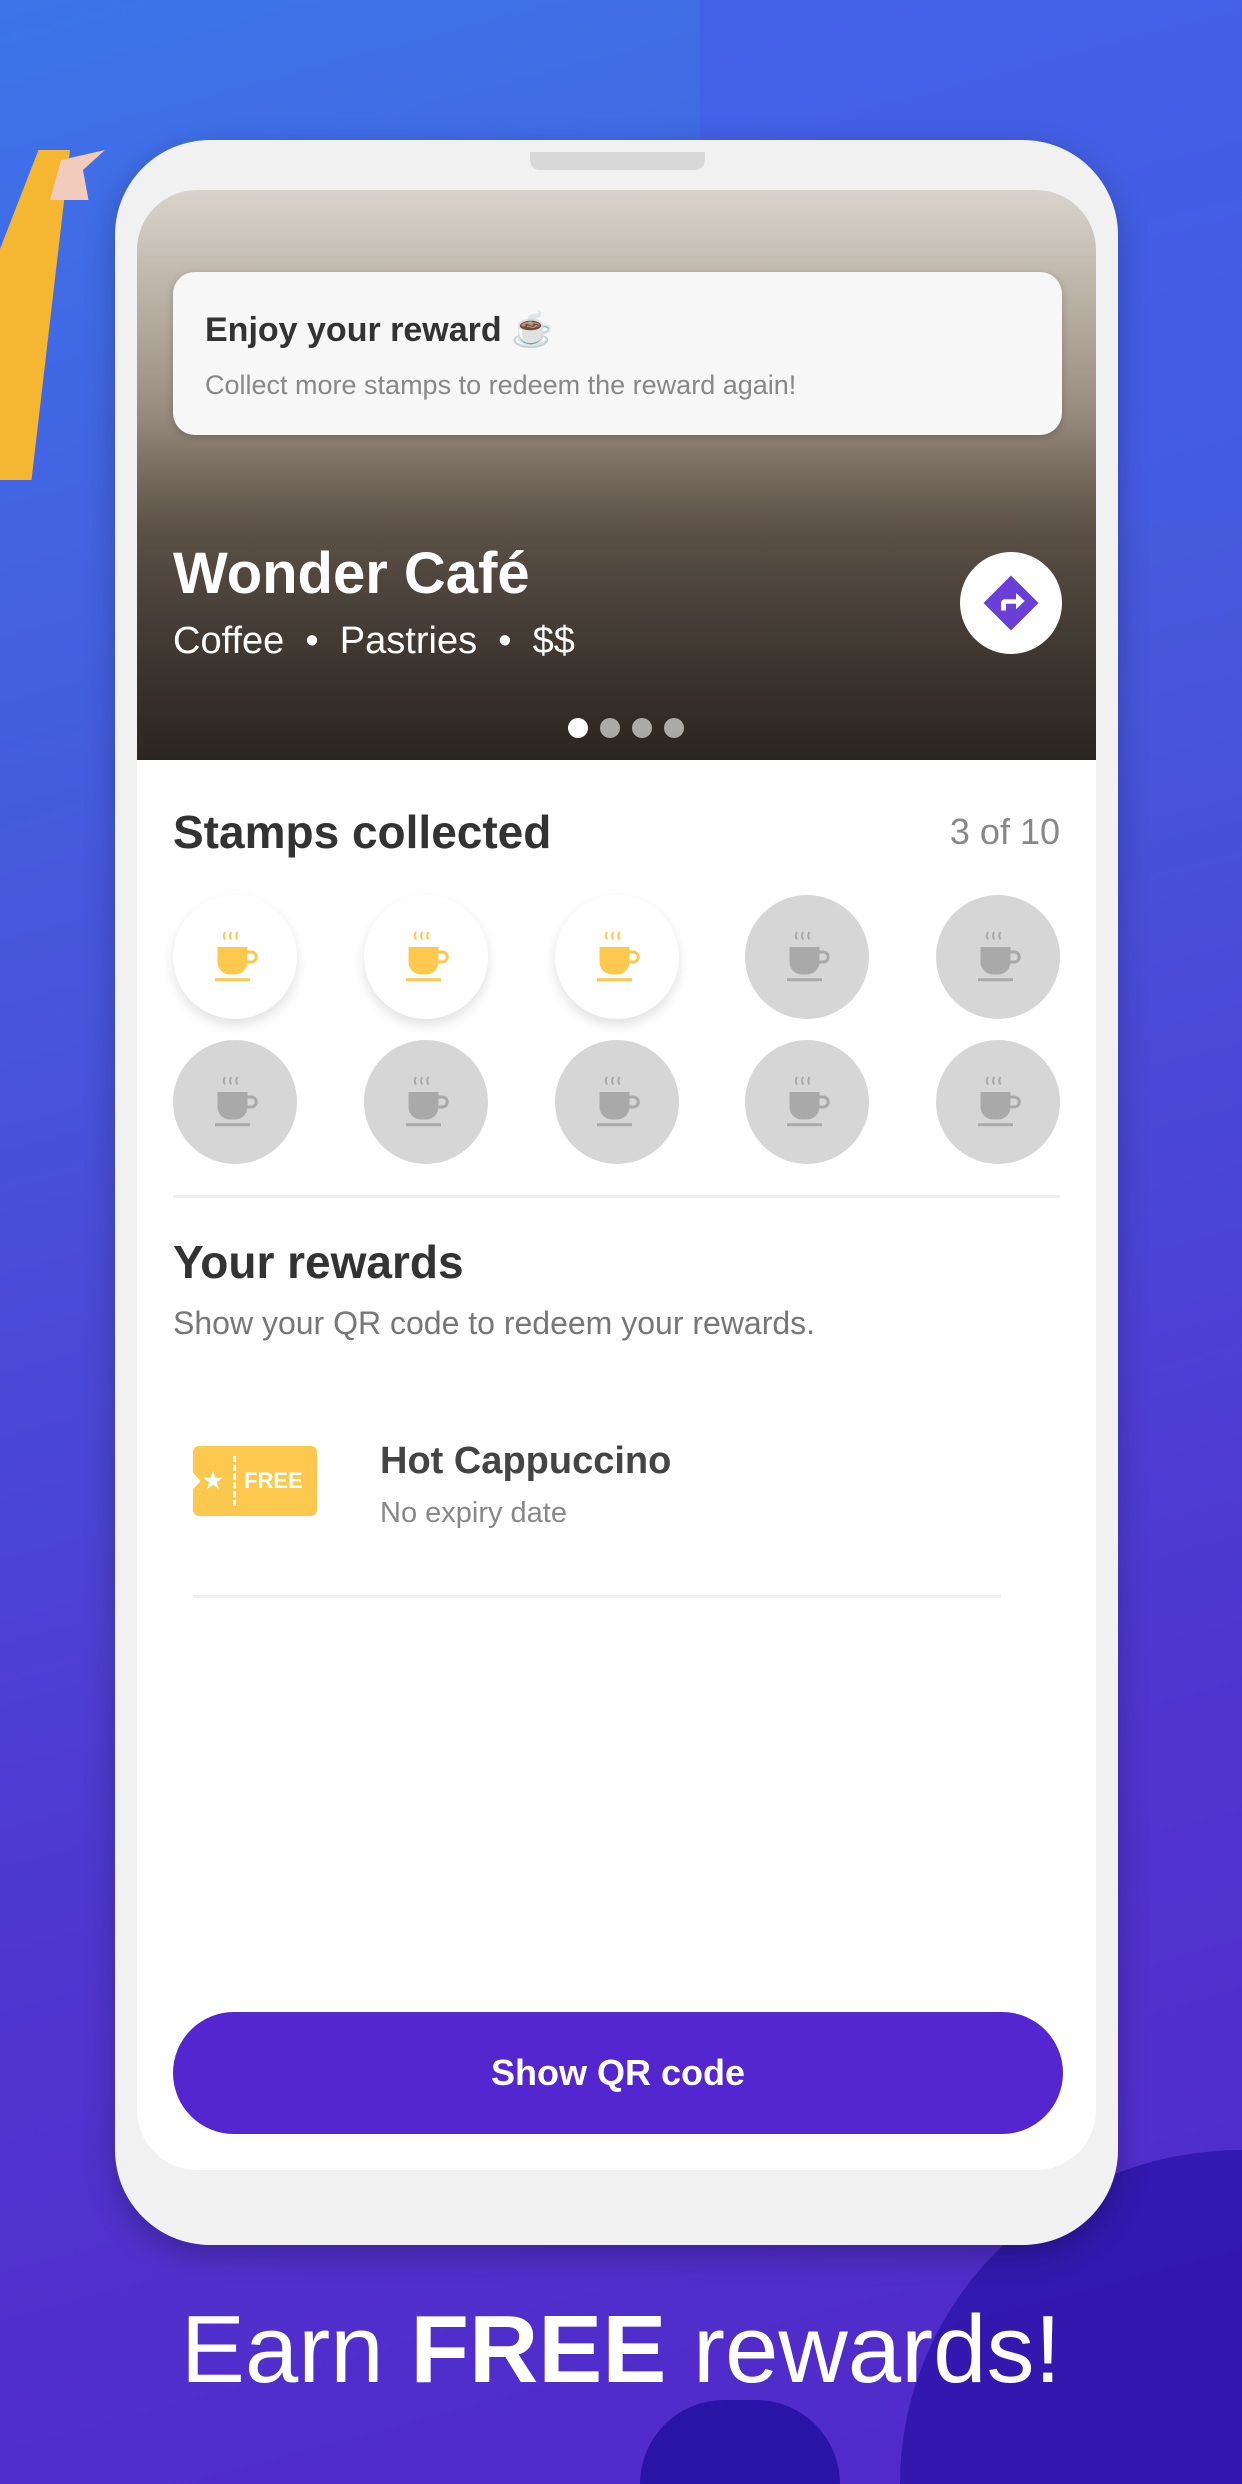  What do you see at coordinates (213, 1480) in the screenshot?
I see `star-icon: ★` at bounding box center [213, 1480].